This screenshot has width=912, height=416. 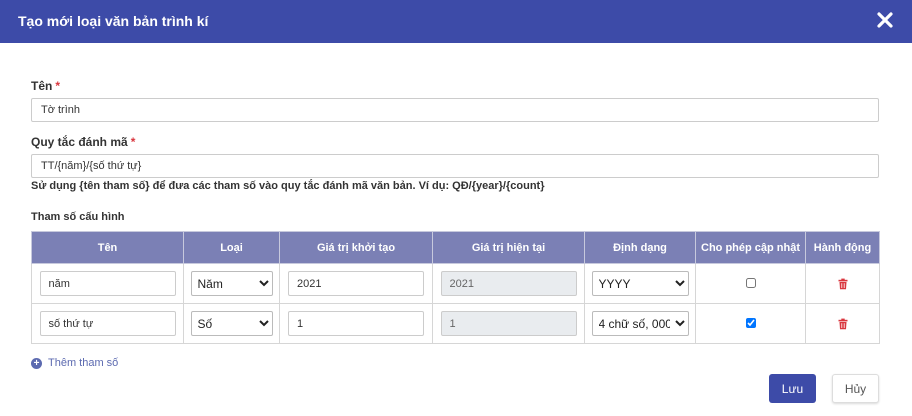 I want to click on cell-type: Năm, so click(x=231, y=283).